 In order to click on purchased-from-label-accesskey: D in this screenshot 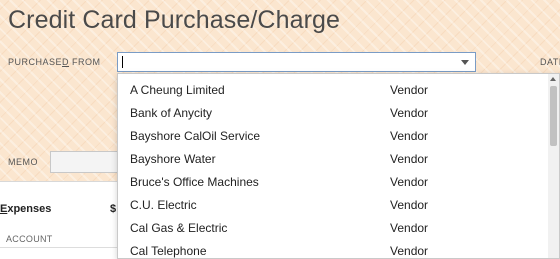, I will do `click(66, 62)`.